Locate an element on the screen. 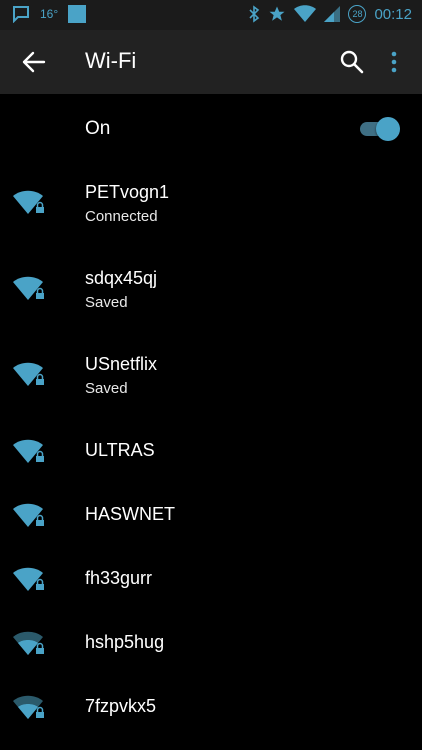  clock: 00:12 is located at coordinates (393, 14).